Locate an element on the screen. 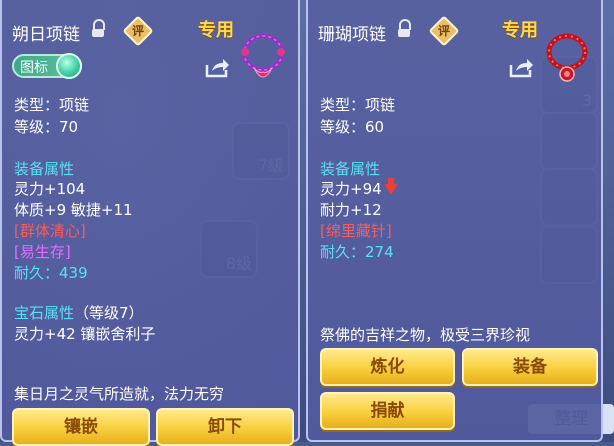  attr-line: 灵力+104 is located at coordinates (50, 189).